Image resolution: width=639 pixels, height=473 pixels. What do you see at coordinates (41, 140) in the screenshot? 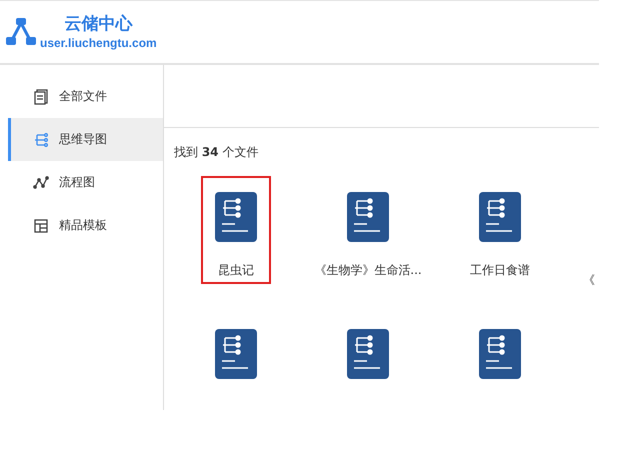
I see `mind-map-icon` at bounding box center [41, 140].